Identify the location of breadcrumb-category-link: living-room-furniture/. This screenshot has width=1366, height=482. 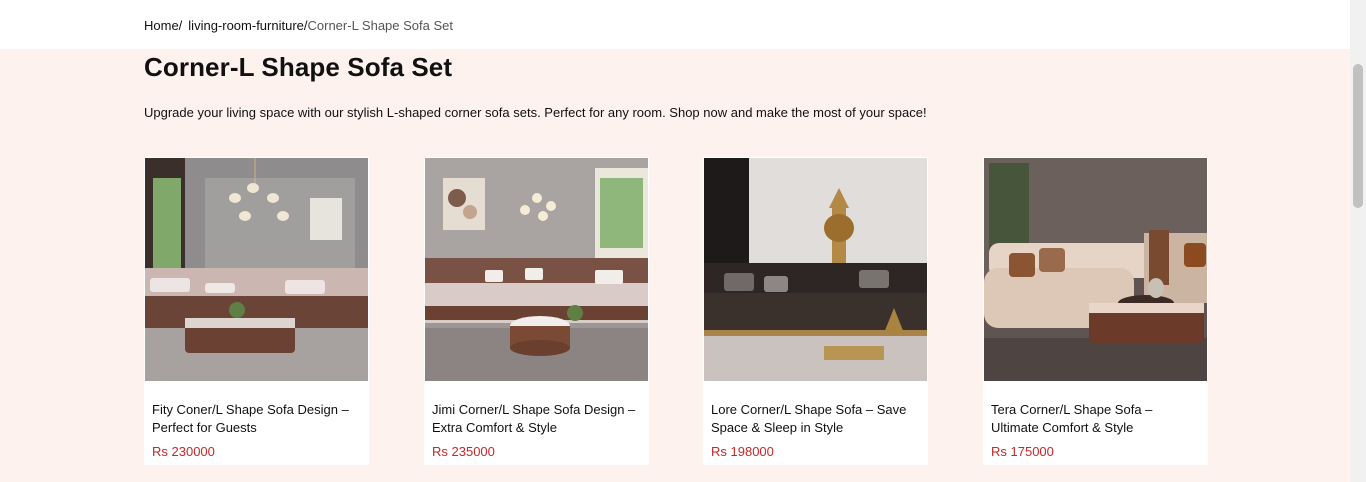
(247, 25).